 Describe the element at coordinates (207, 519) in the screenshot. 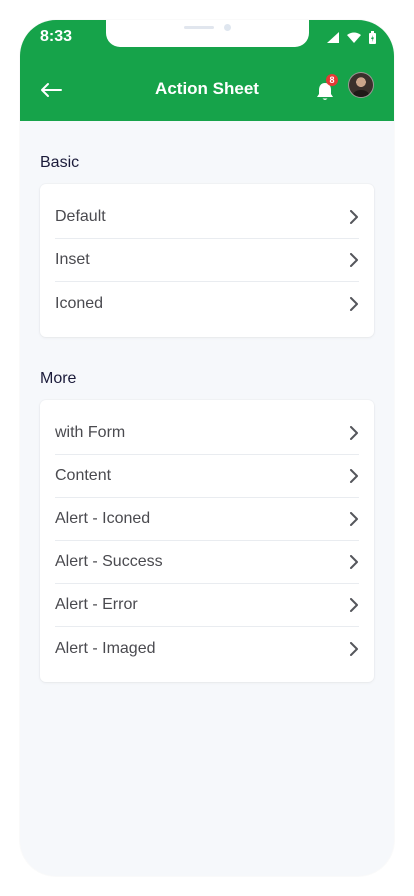

I see `list-item-alert-iconed: Alert - Iconed` at that location.